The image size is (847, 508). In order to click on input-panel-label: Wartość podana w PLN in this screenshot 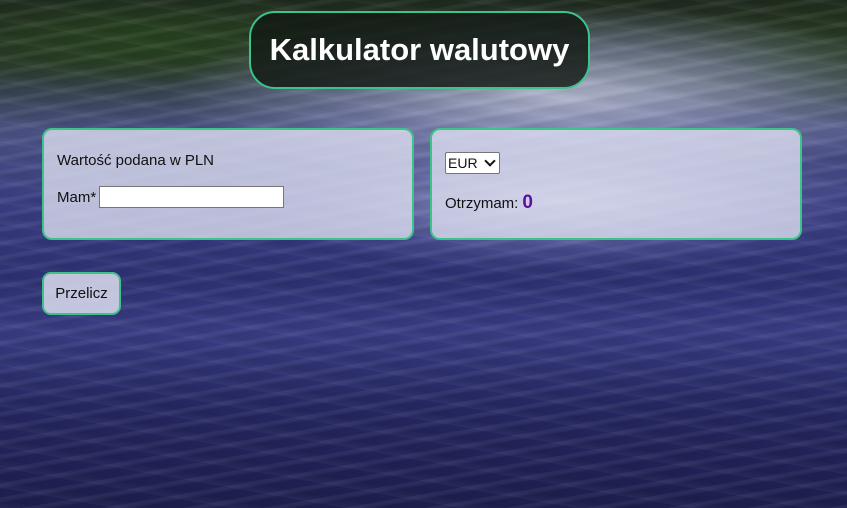, I will do `click(136, 160)`.